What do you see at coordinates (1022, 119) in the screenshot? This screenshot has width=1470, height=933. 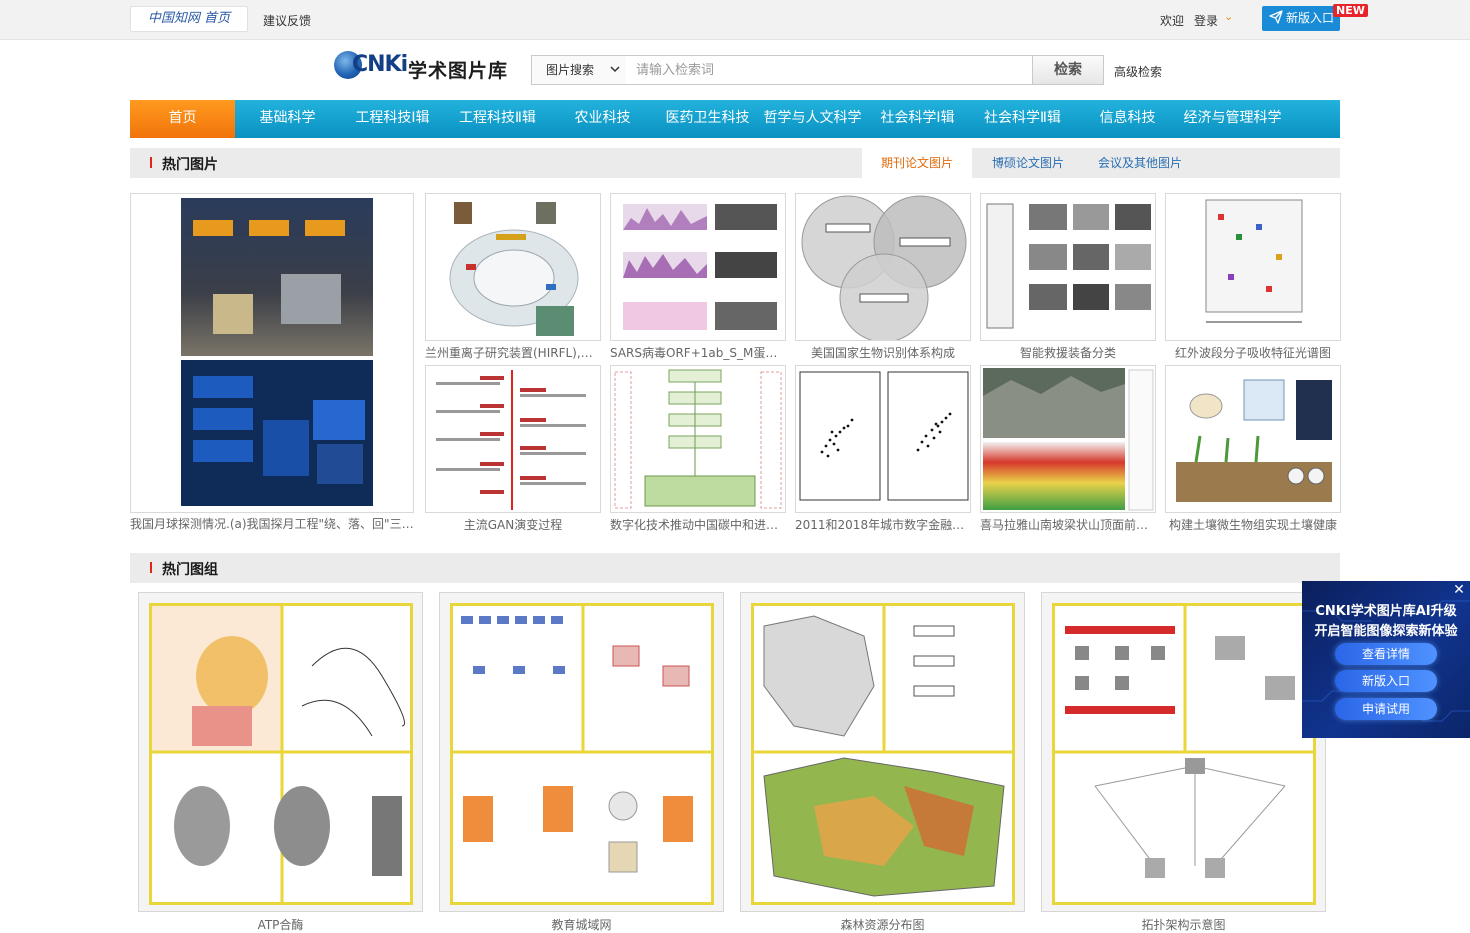 I see `nav-item-social-science-2: 社会科学Ⅱ辑` at bounding box center [1022, 119].